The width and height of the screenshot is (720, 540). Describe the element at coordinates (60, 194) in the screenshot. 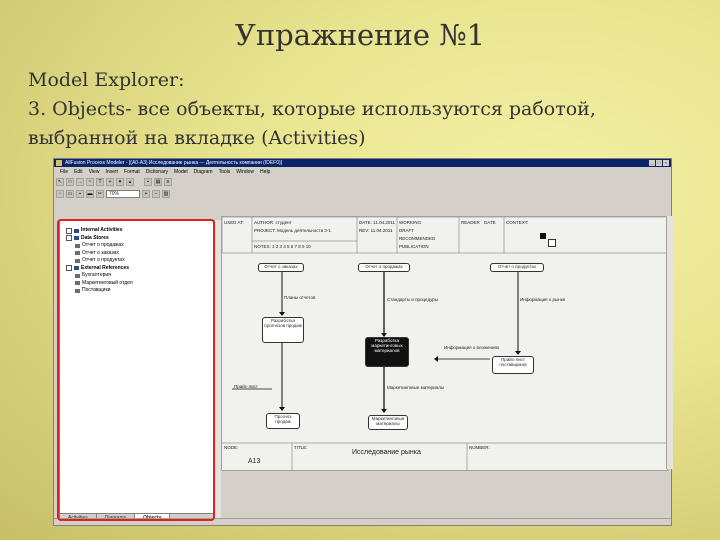

I see `new-icon: ▫` at that location.